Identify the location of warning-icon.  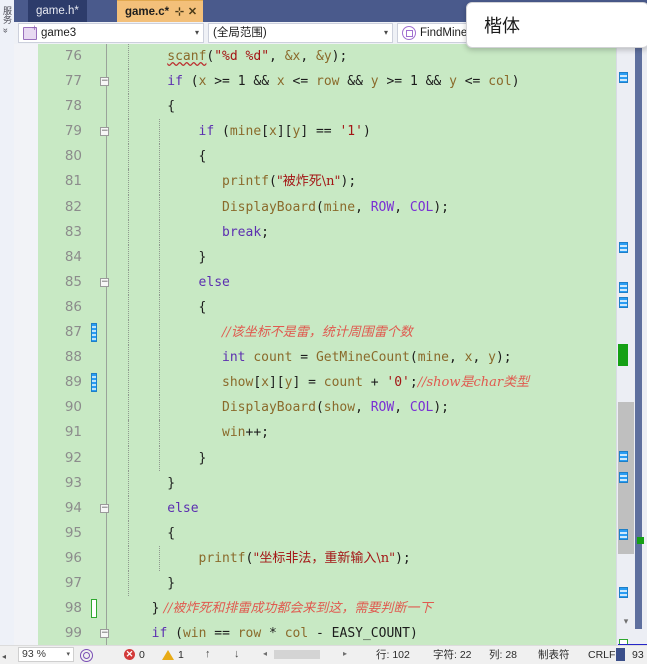
(168, 655).